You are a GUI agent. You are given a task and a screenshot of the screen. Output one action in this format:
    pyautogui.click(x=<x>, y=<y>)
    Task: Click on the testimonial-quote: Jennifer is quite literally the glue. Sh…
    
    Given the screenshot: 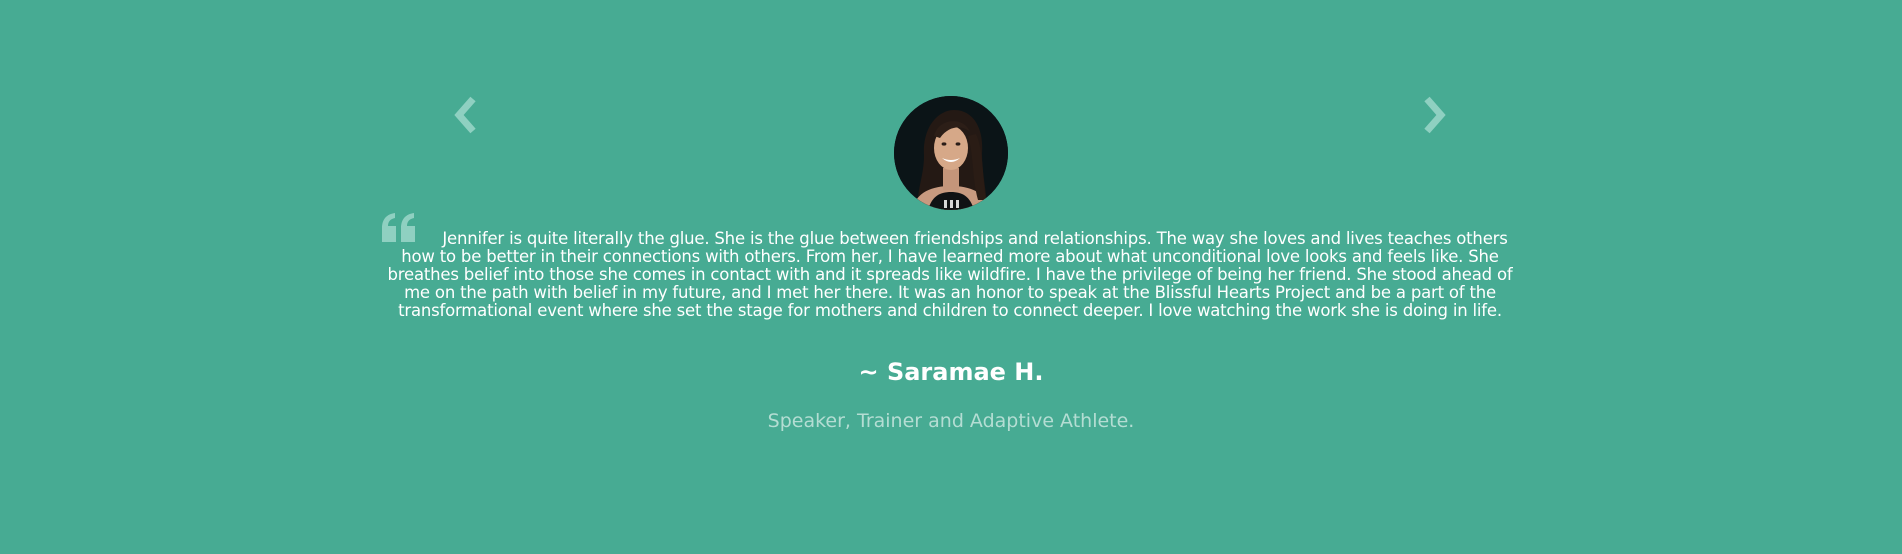 What is the action you would take?
    pyautogui.click(x=950, y=274)
    